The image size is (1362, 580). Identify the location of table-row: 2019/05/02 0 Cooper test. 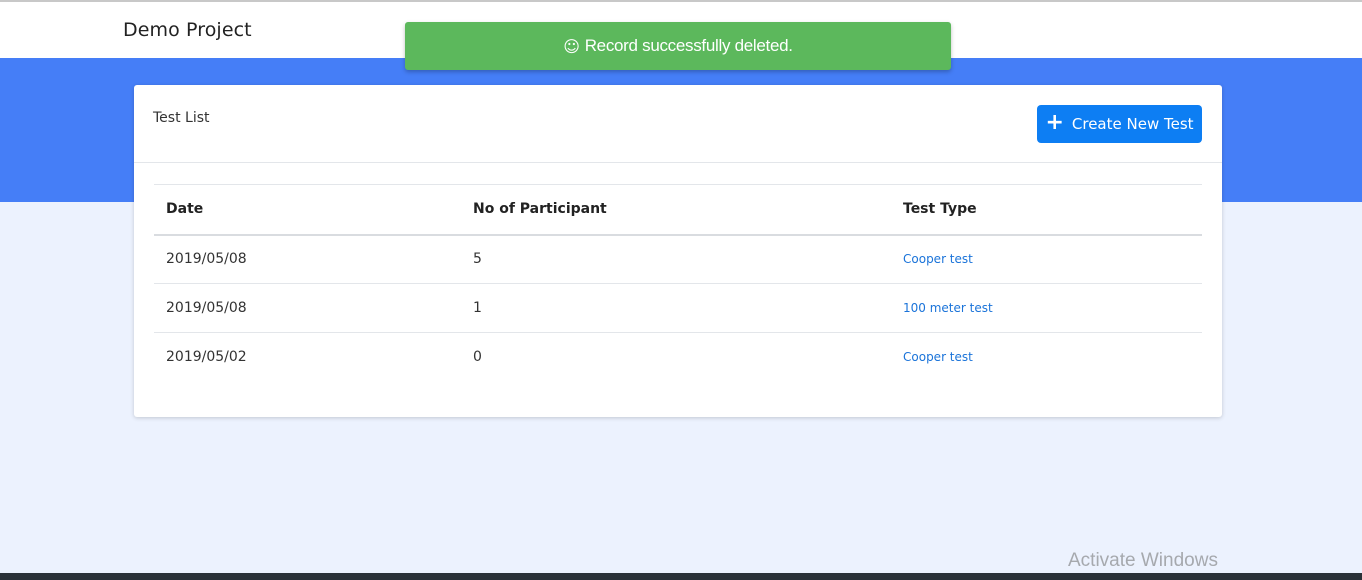
(678, 357).